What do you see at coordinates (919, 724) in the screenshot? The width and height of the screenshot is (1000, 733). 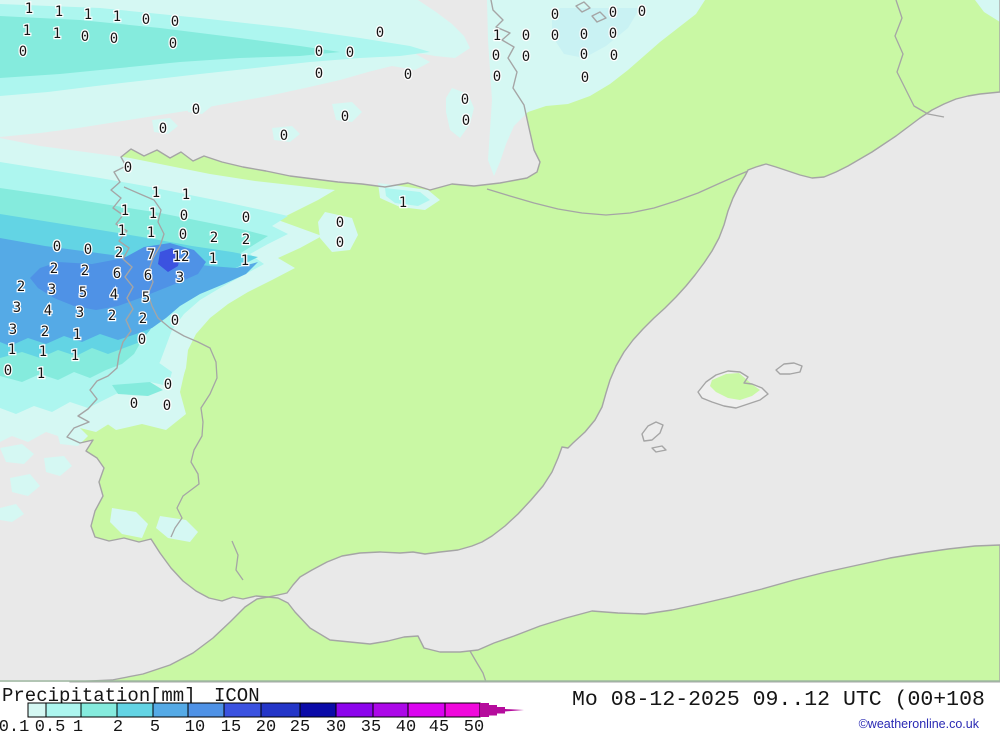 I see `copyright-label: ©weatheronline.co.uk` at bounding box center [919, 724].